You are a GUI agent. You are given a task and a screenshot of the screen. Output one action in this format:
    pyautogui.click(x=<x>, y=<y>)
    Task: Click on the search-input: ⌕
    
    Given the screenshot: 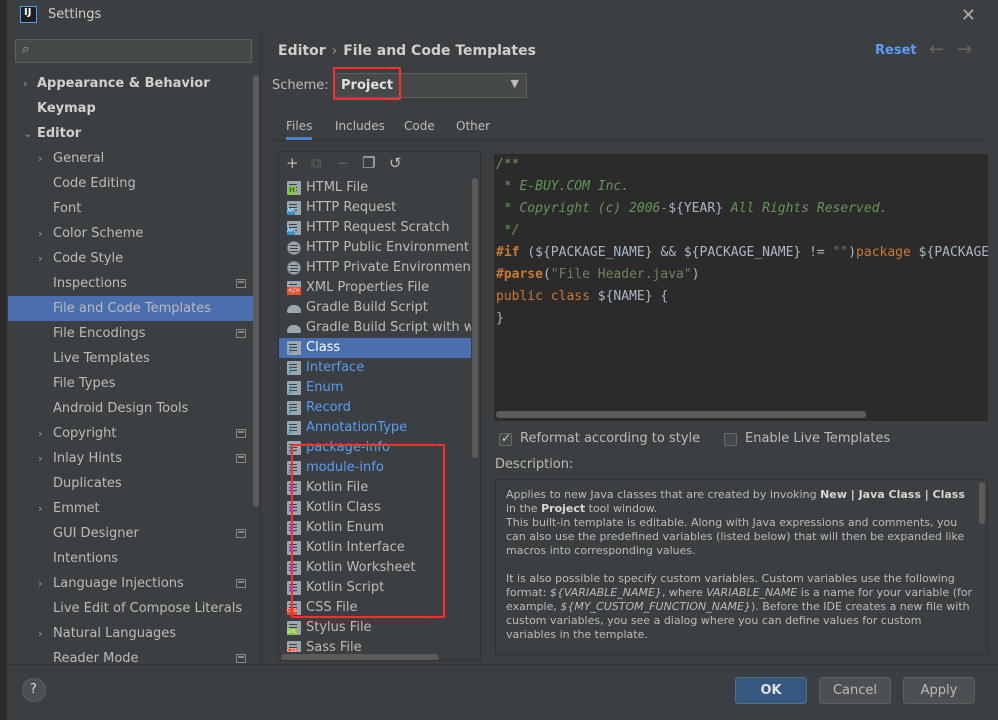 What is the action you would take?
    pyautogui.click(x=133, y=51)
    